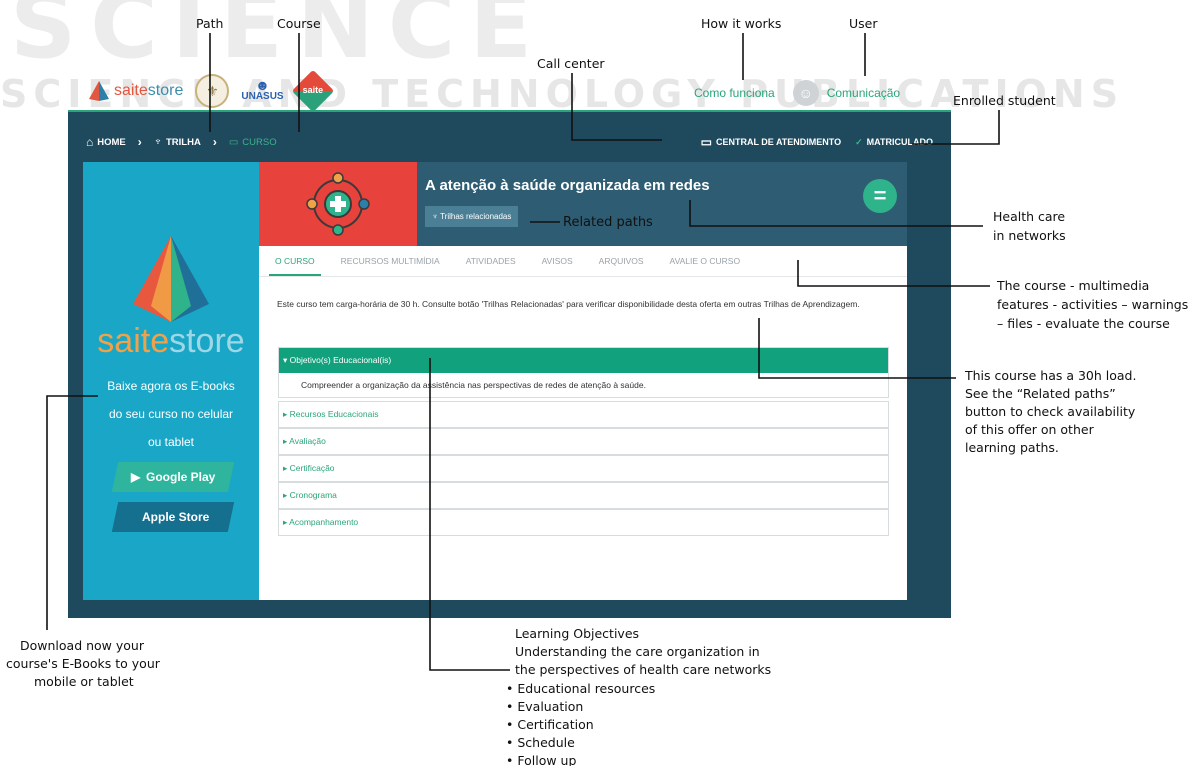  Describe the element at coordinates (580, 743) in the screenshot. I see `annotation-bullet: Schedule` at that location.